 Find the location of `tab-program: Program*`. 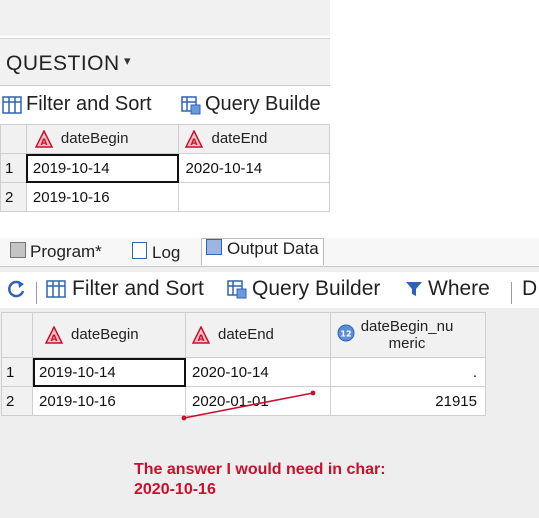

tab-program: Program* is located at coordinates (56, 252).